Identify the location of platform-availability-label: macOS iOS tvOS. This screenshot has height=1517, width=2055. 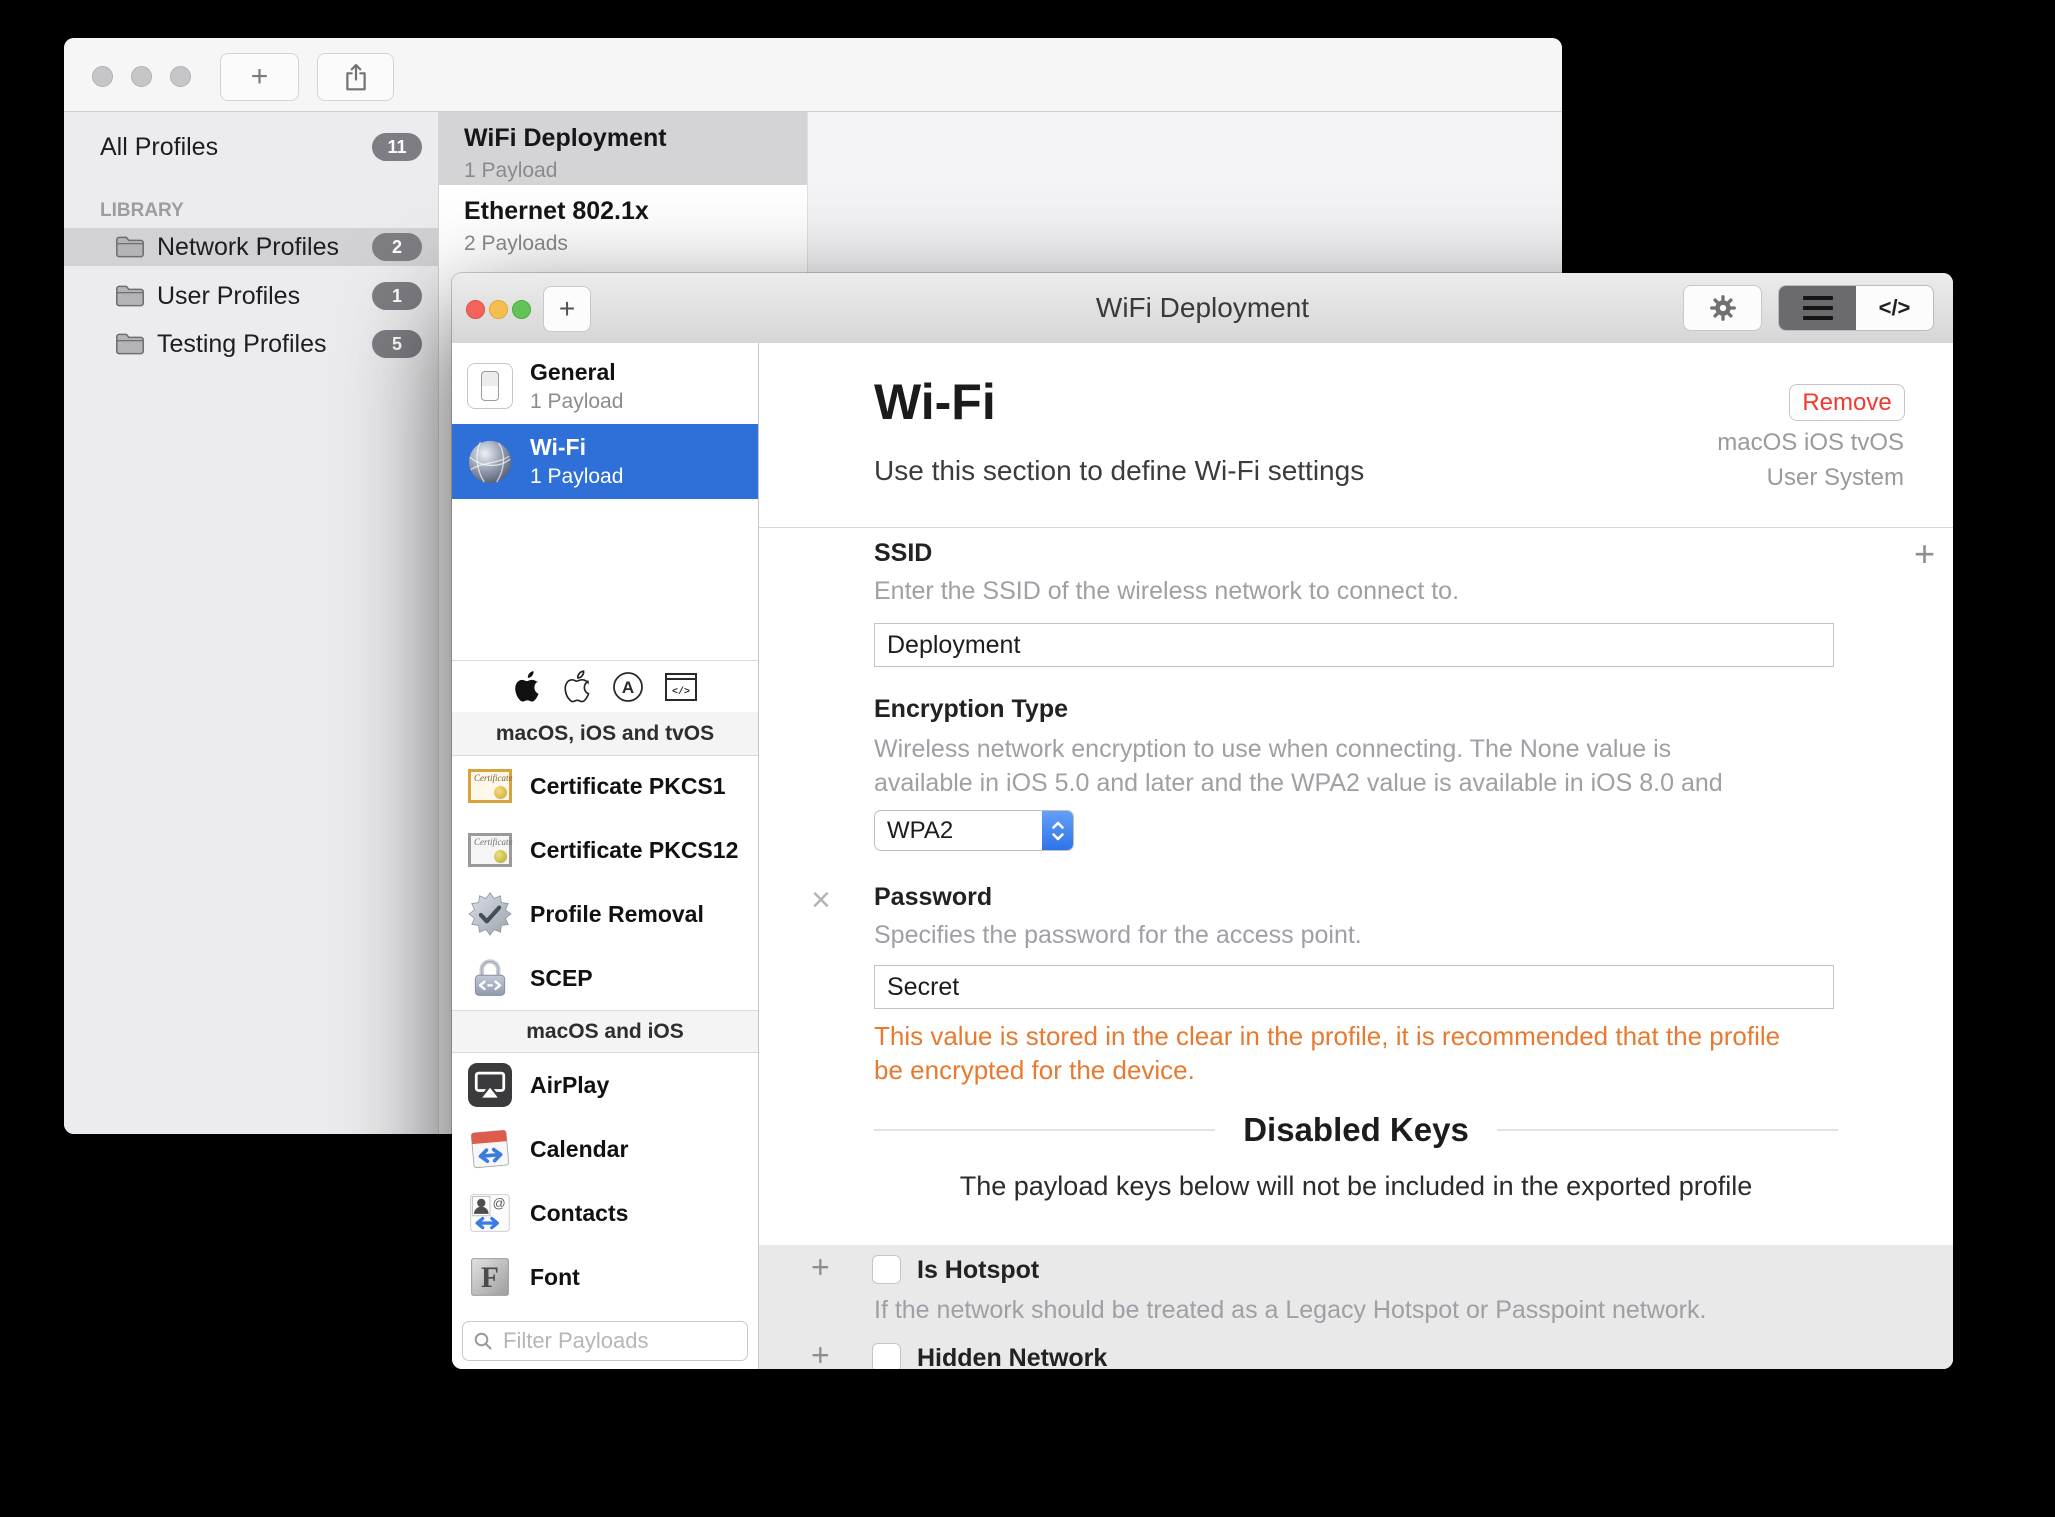
(1810, 442).